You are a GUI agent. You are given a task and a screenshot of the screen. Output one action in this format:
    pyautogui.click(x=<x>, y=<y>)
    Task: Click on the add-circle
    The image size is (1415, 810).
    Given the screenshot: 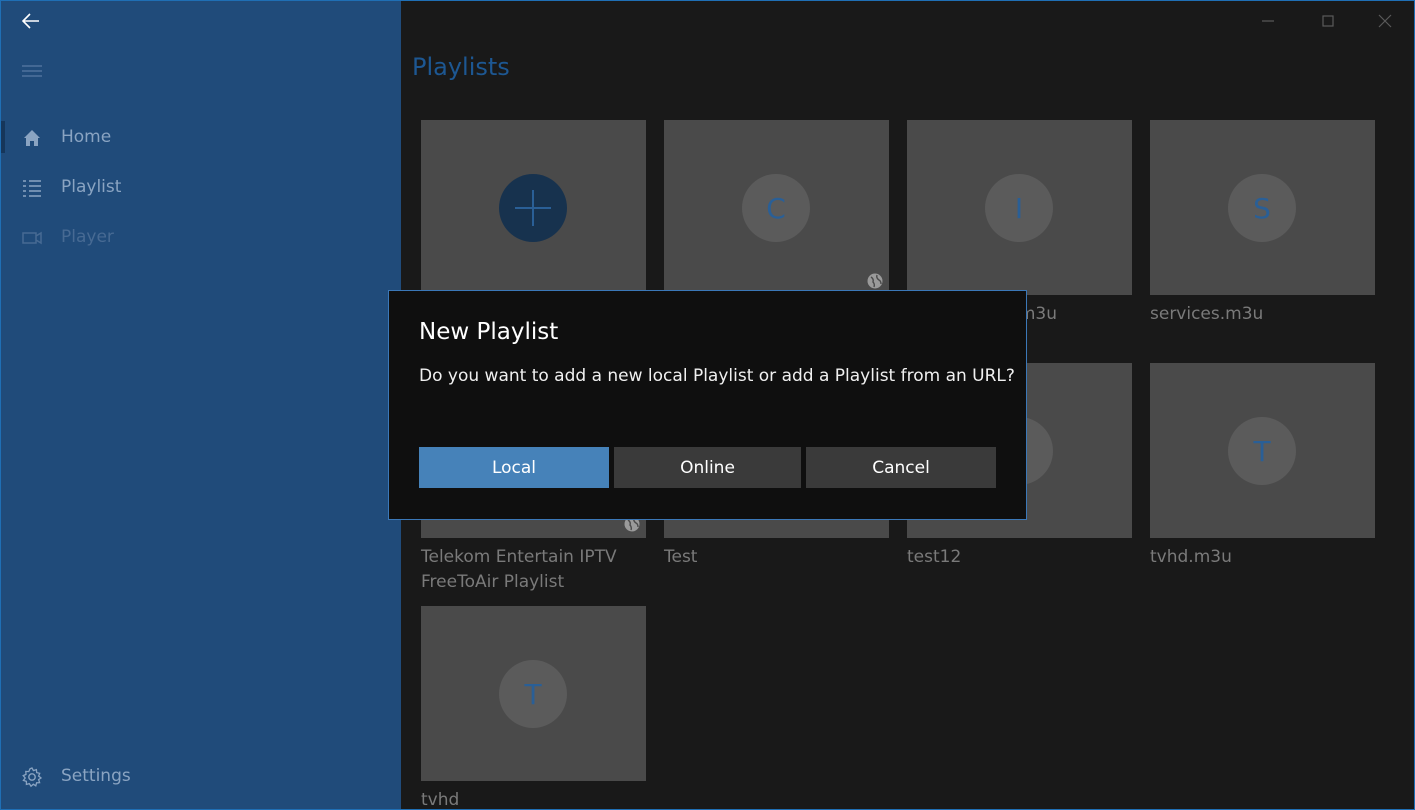 What is the action you would take?
    pyautogui.click(x=533, y=208)
    